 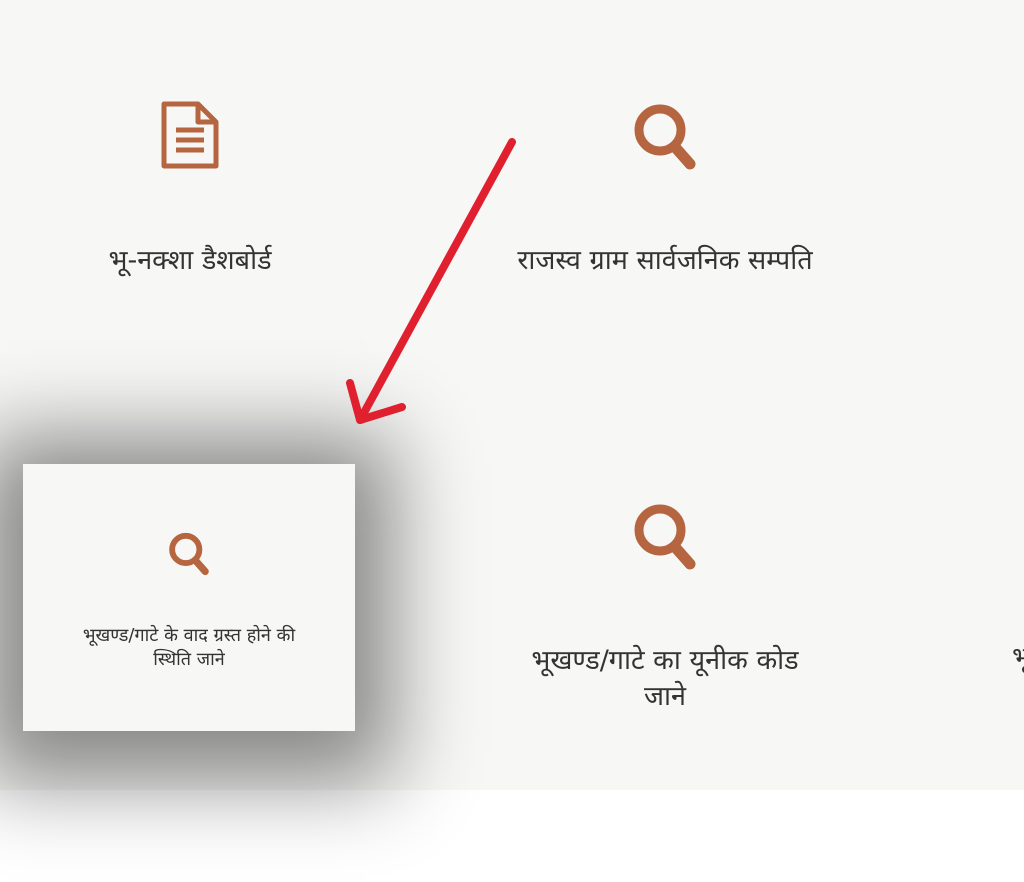 I want to click on tile-plot-unique-code: भूखण्ड/गाटे का यूनीक कोड जाने, so click(x=665, y=607).